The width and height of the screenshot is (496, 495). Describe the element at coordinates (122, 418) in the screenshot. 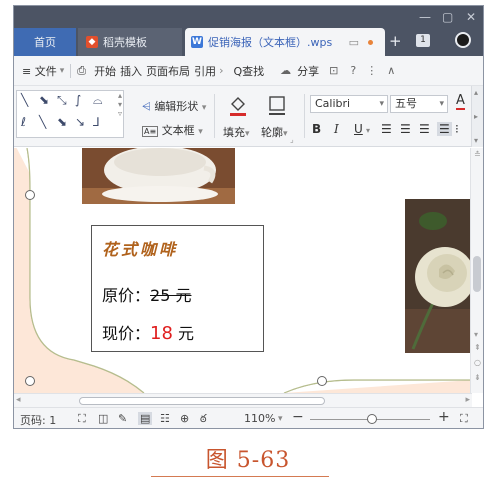

I see `edit-pen-icon: ✎` at that location.